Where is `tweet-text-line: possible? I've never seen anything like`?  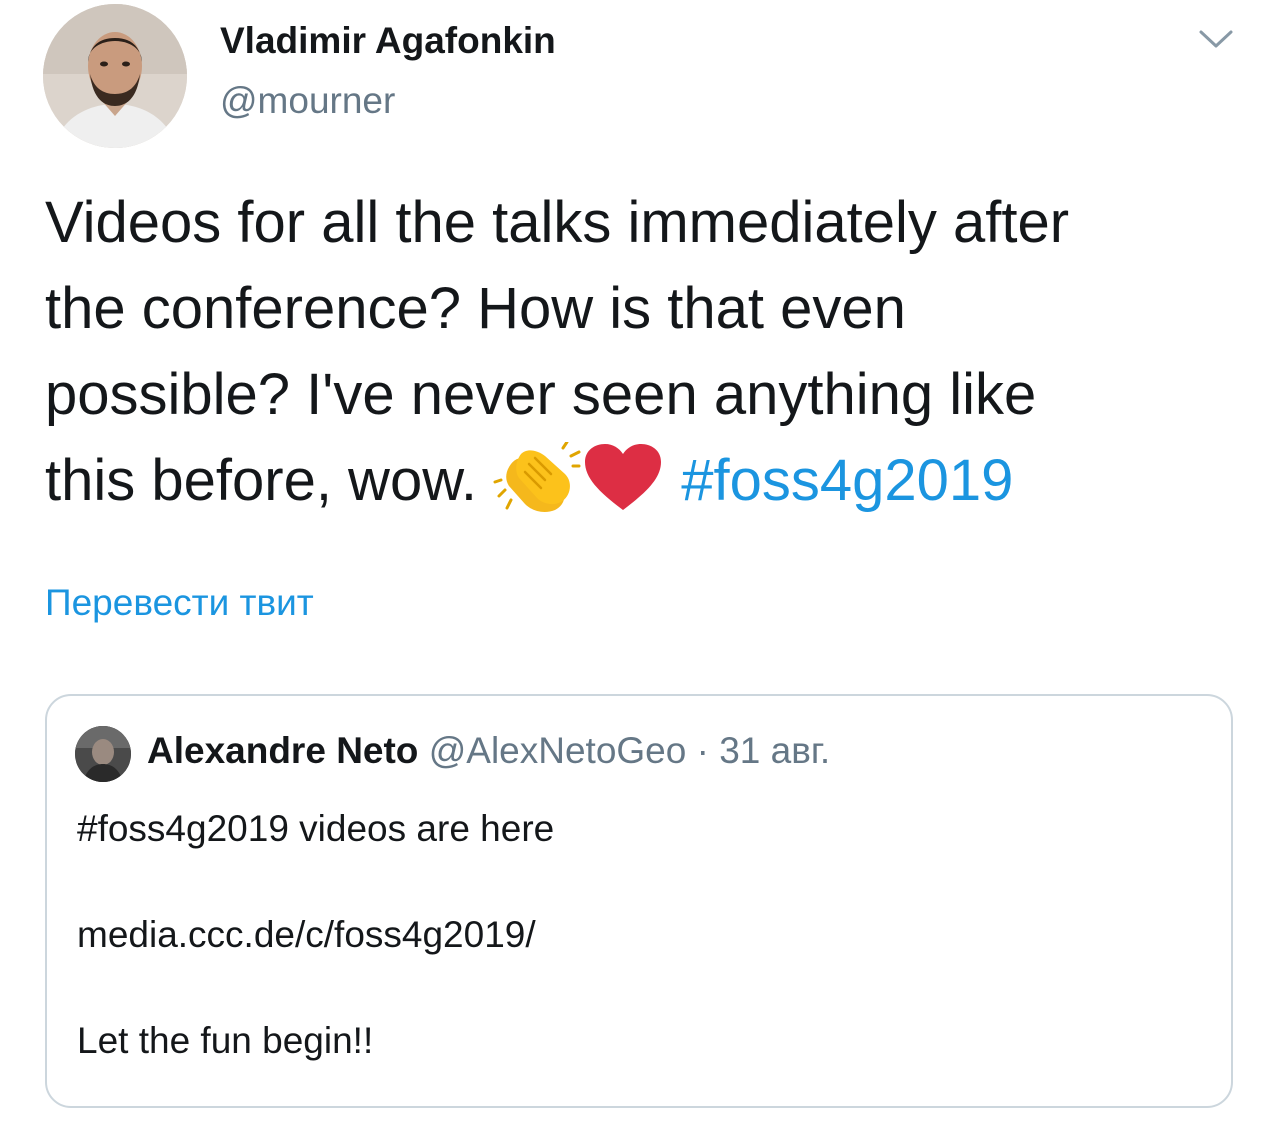
tweet-text-line: possible? I've never seen anything like is located at coordinates (541, 394).